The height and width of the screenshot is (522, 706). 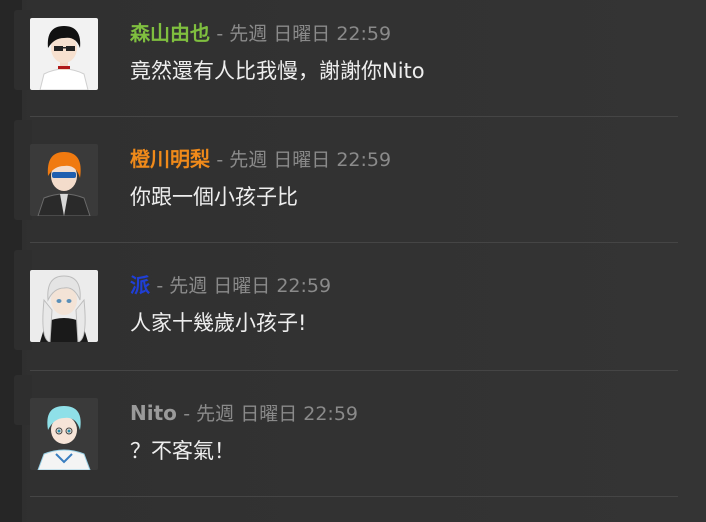 I want to click on author-name: Nito, so click(x=153, y=413).